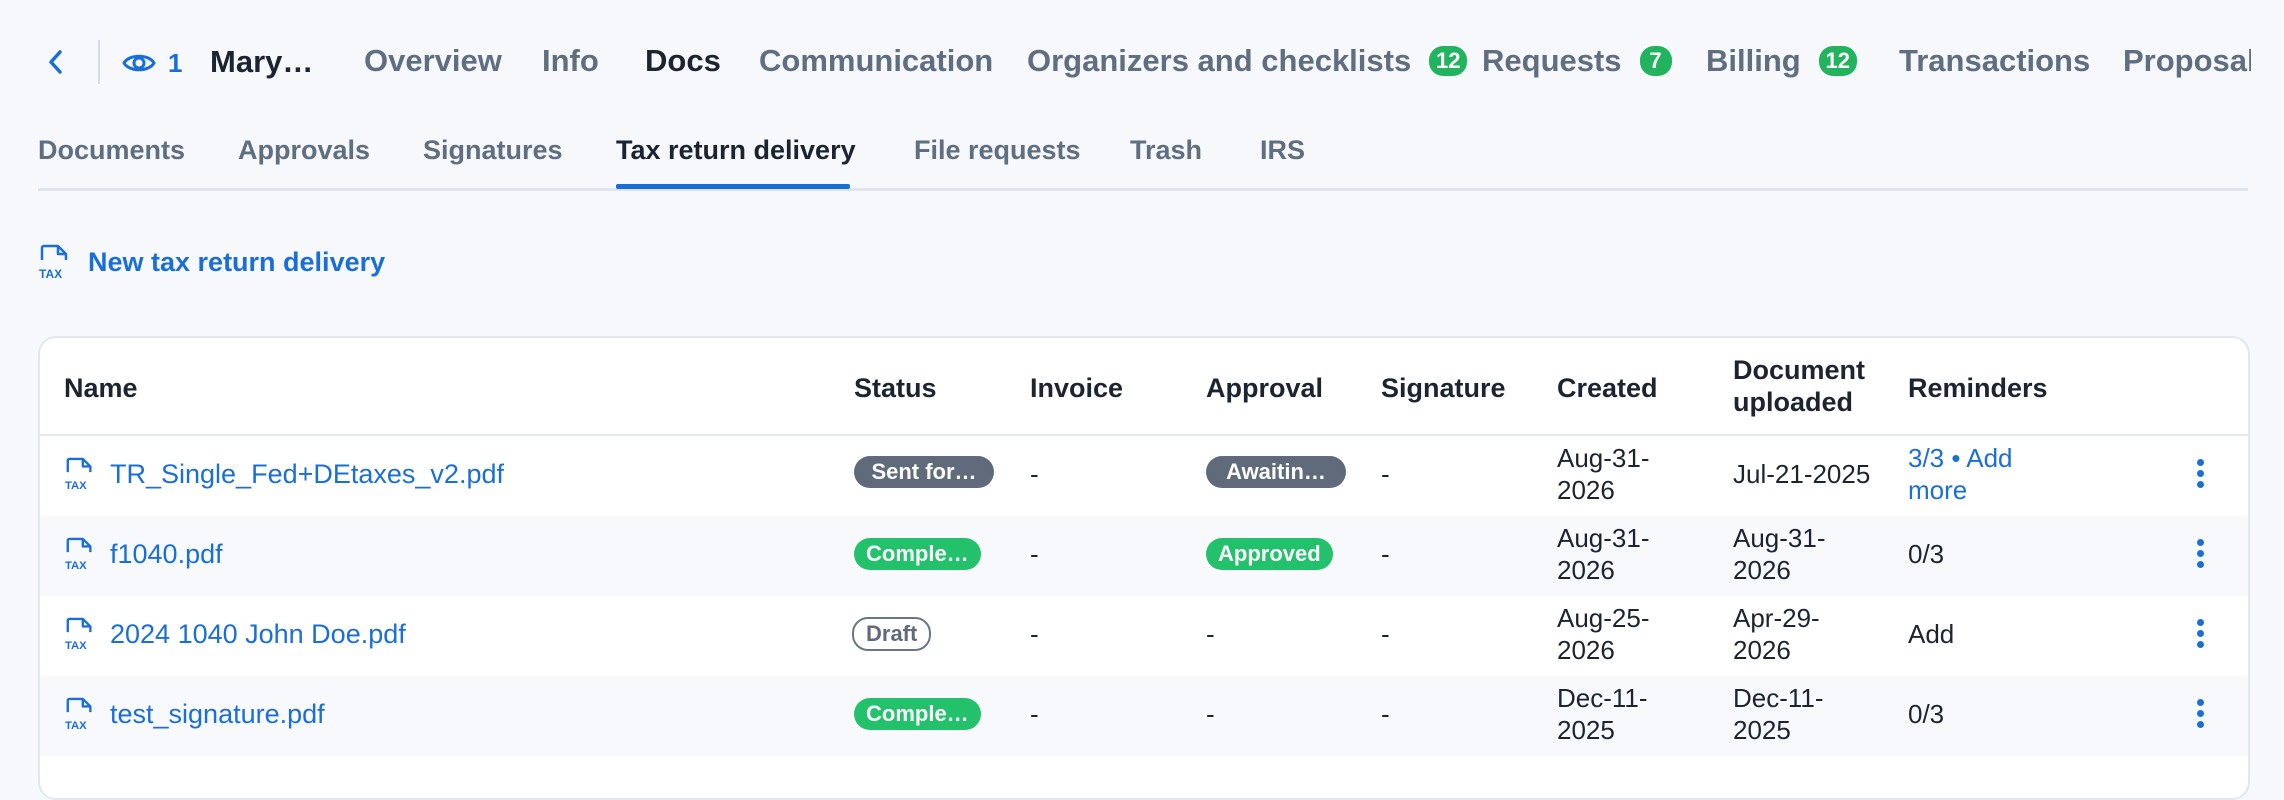 Image resolution: width=2284 pixels, height=800 pixels. What do you see at coordinates (1607, 388) in the screenshot?
I see `column-header-created: Created` at bounding box center [1607, 388].